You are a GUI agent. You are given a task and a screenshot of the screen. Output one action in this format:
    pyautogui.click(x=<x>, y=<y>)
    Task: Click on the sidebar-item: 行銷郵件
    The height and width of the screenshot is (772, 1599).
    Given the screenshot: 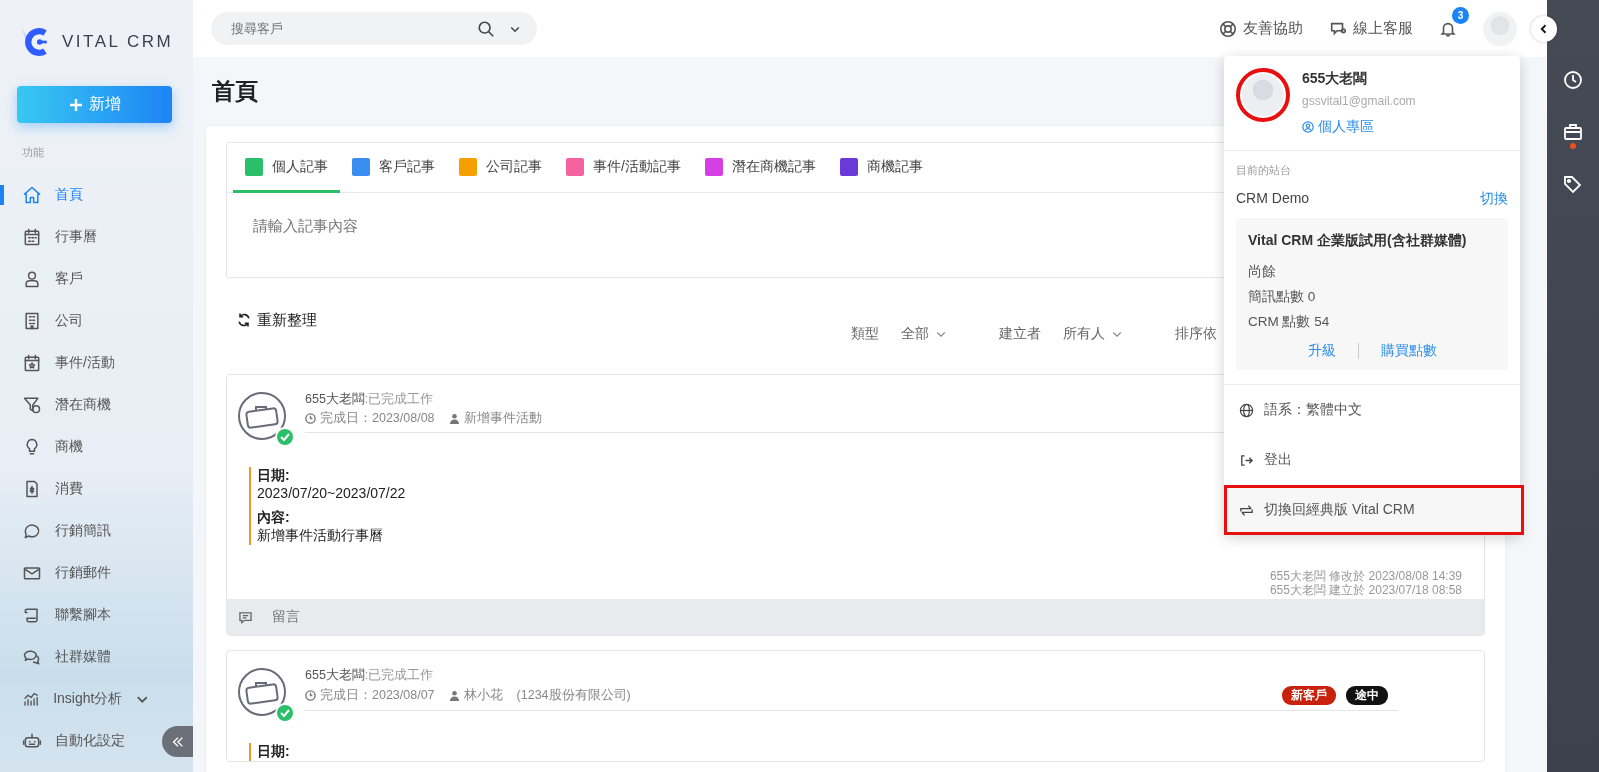 What is the action you would take?
    pyautogui.click(x=75, y=573)
    